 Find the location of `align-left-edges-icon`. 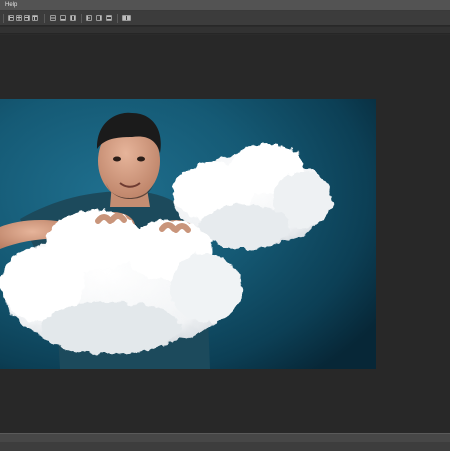

align-left-edges-icon is located at coordinates (11, 18).